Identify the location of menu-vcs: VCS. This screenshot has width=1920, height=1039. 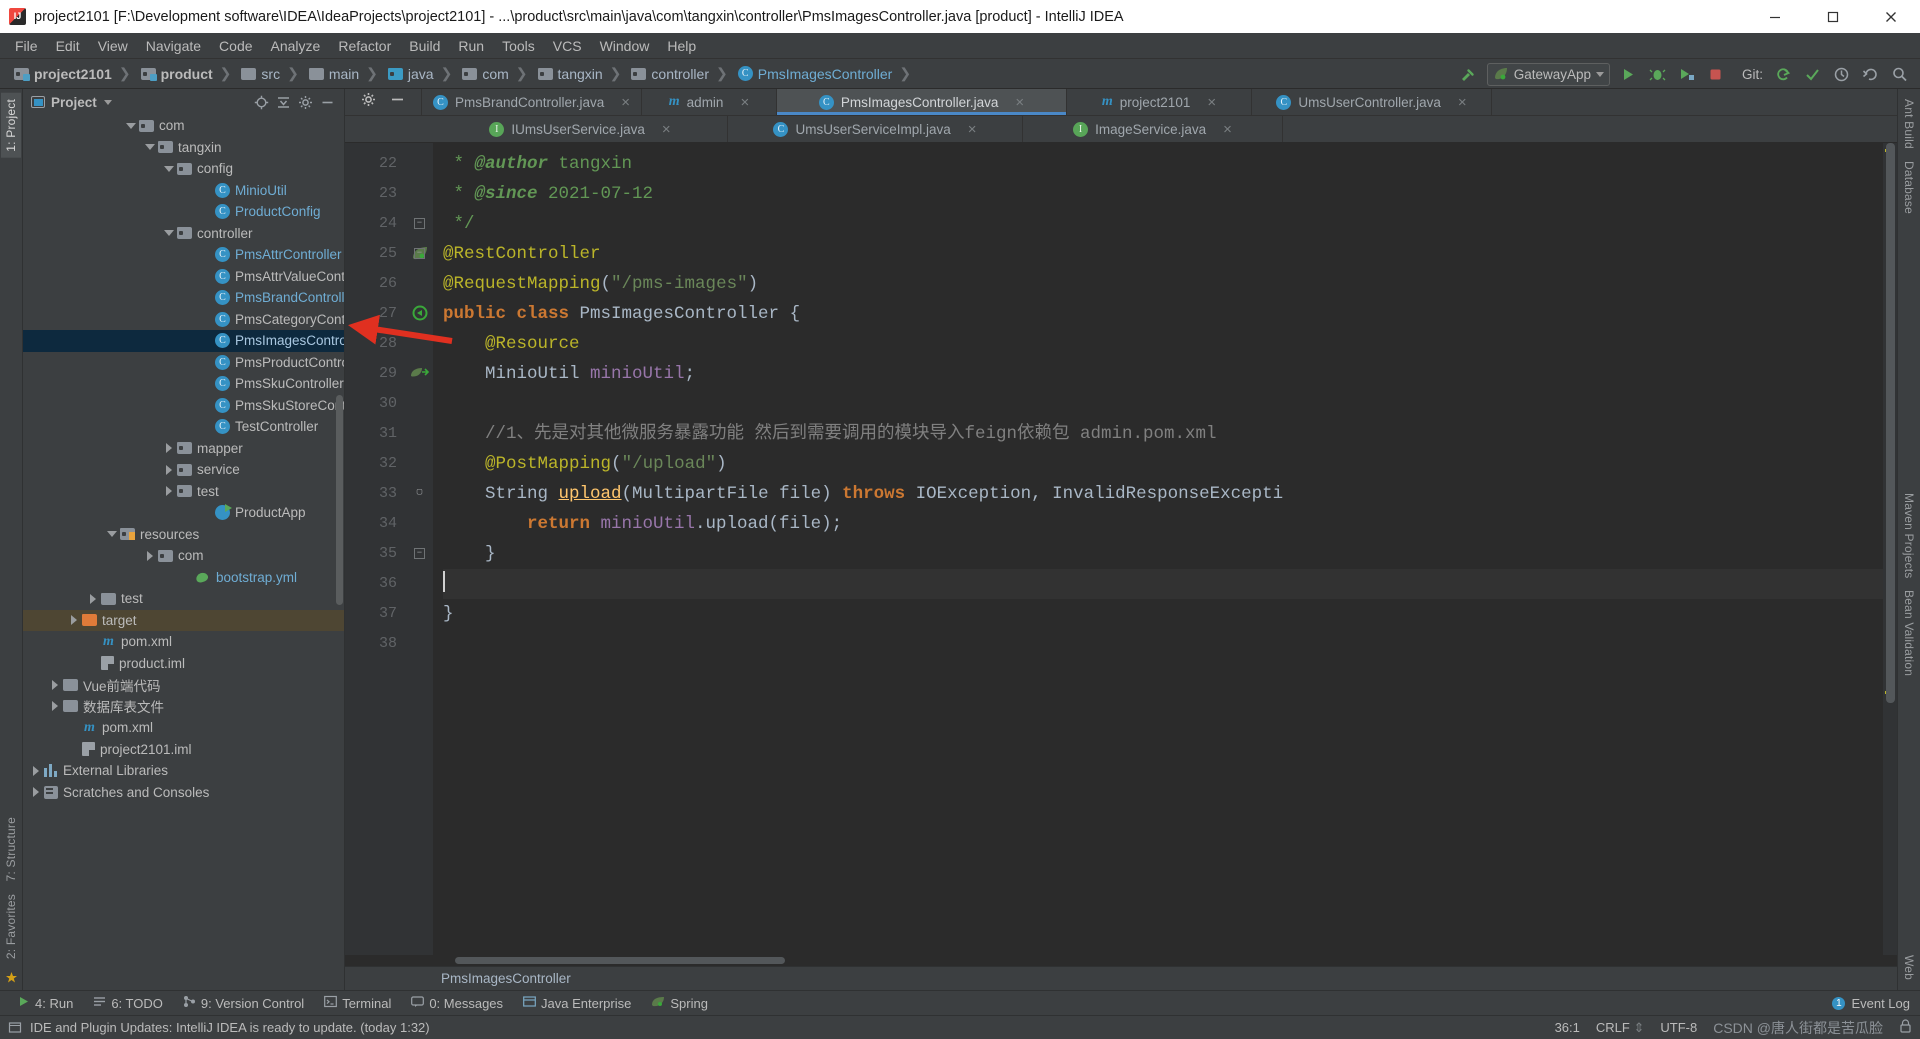
(567, 46).